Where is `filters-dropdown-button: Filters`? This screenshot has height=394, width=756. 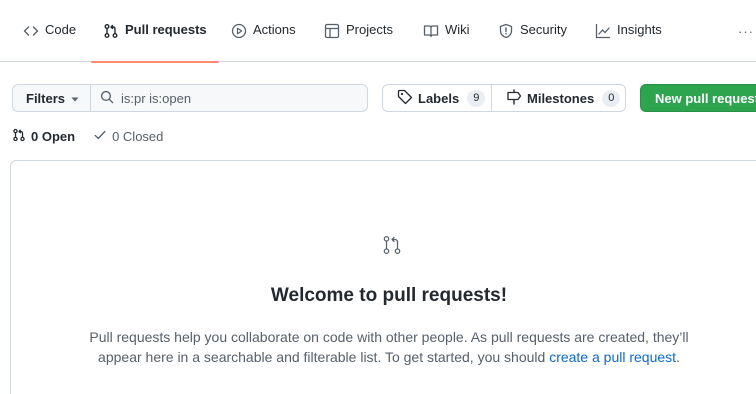 filters-dropdown-button: Filters is located at coordinates (51, 98).